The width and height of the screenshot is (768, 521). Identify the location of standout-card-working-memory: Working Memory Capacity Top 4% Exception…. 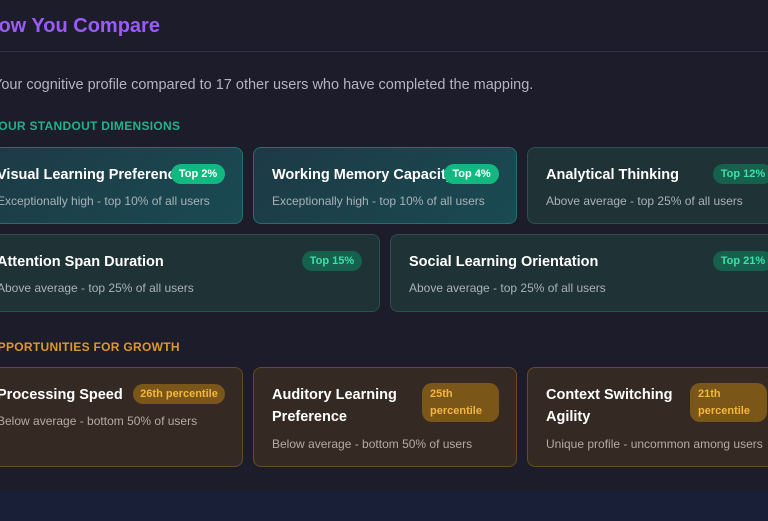
(385, 185).